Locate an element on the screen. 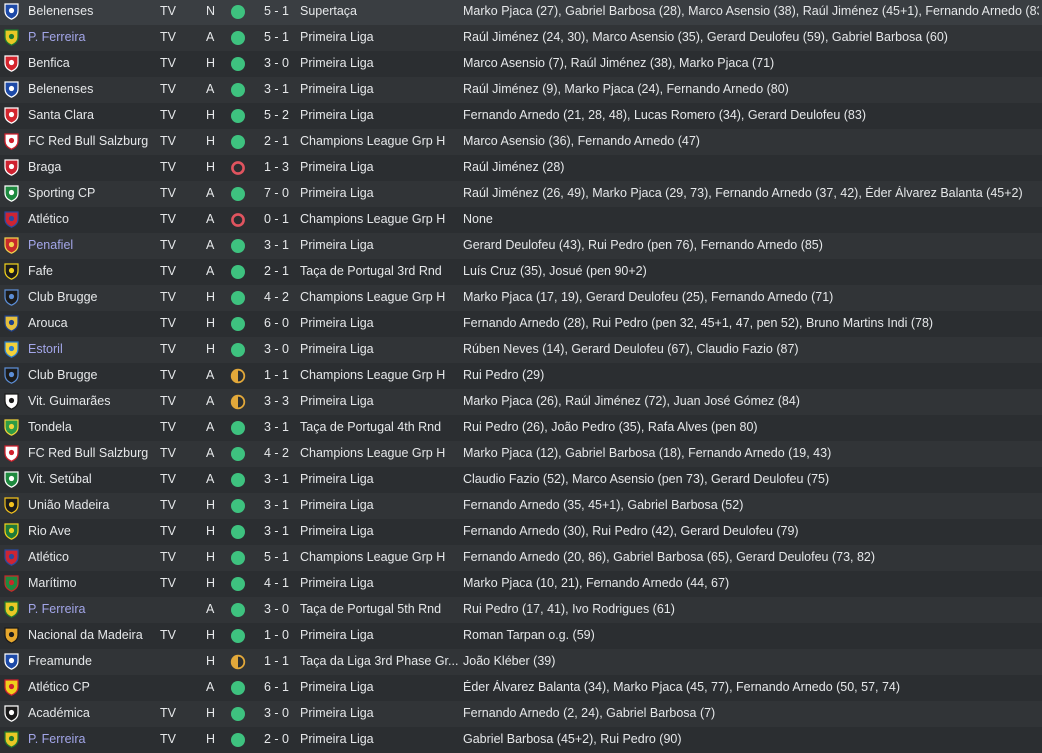 This screenshot has height=753, width=1042. match-score: 7 - 0 is located at coordinates (278, 193).